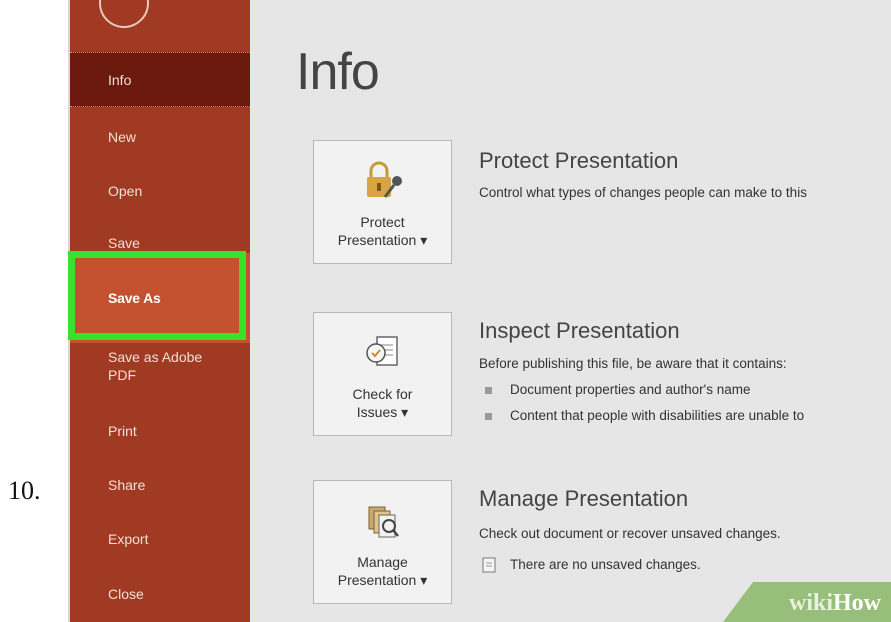 Image resolution: width=891 pixels, height=622 pixels. What do you see at coordinates (161, 431) in the screenshot?
I see `sidebar-item-print: Print` at bounding box center [161, 431].